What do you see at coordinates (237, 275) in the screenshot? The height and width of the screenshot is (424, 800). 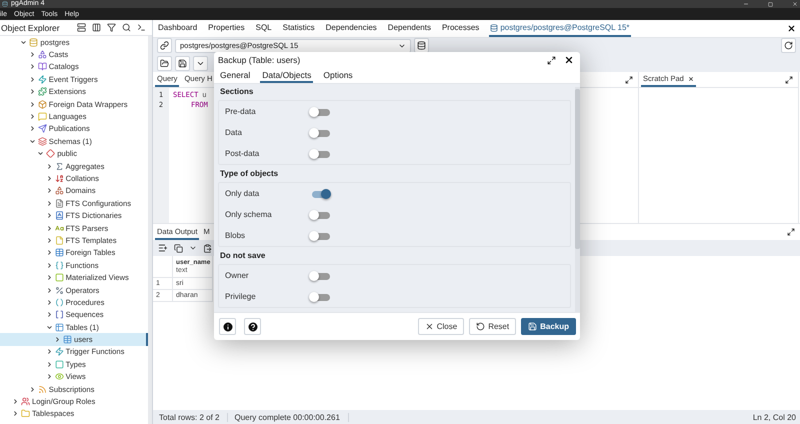 I see `option-label: Owner` at bounding box center [237, 275].